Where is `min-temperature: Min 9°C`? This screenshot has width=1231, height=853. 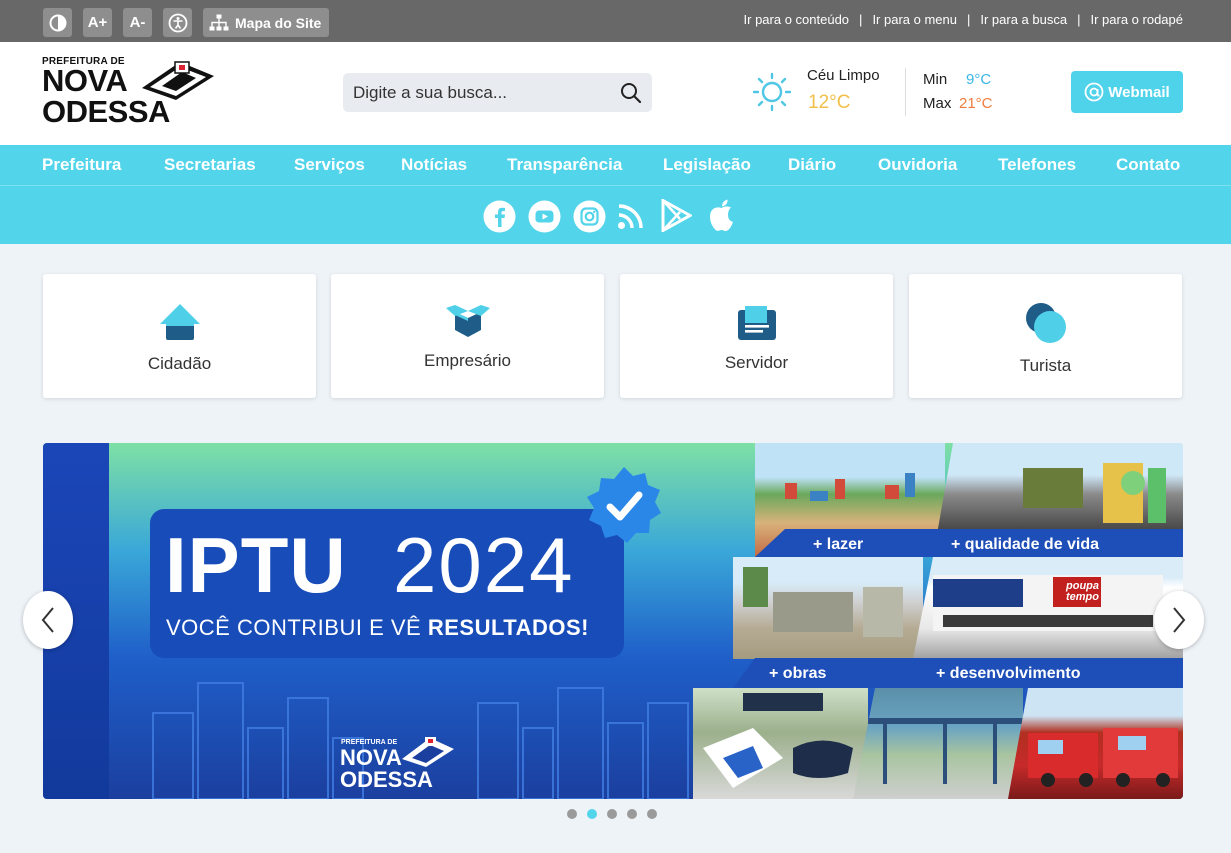 min-temperature: Min 9°C is located at coordinates (957, 79).